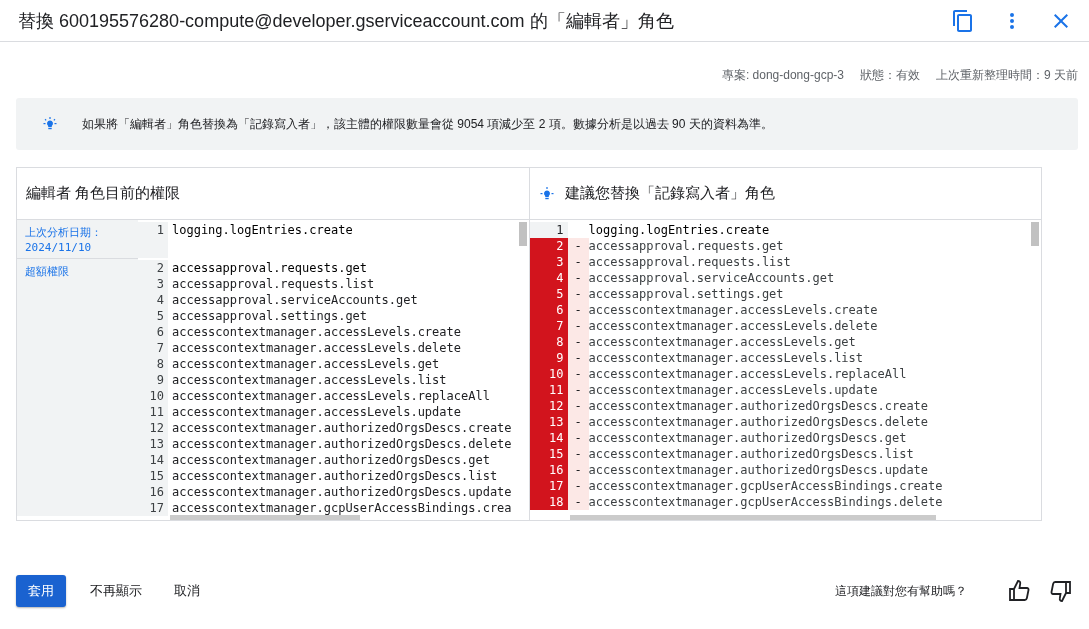  I want to click on meta-text: 專案: dong-dong-gcp-3, so click(782, 75).